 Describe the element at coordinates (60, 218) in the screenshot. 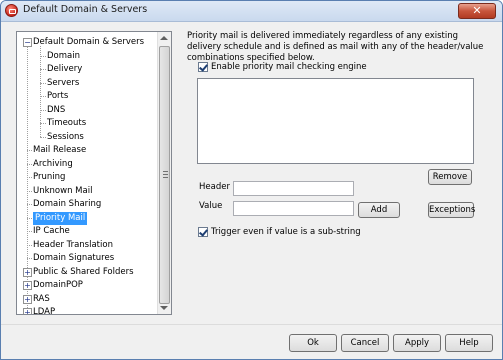

I see `tree-item: Priority Mail` at that location.